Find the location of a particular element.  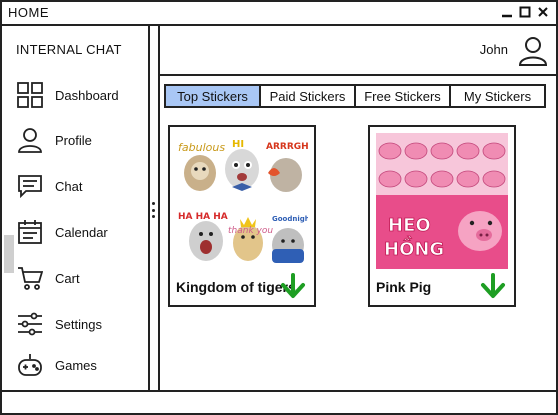

sidebar-item-dashboard: Dashboard is located at coordinates (80, 95).